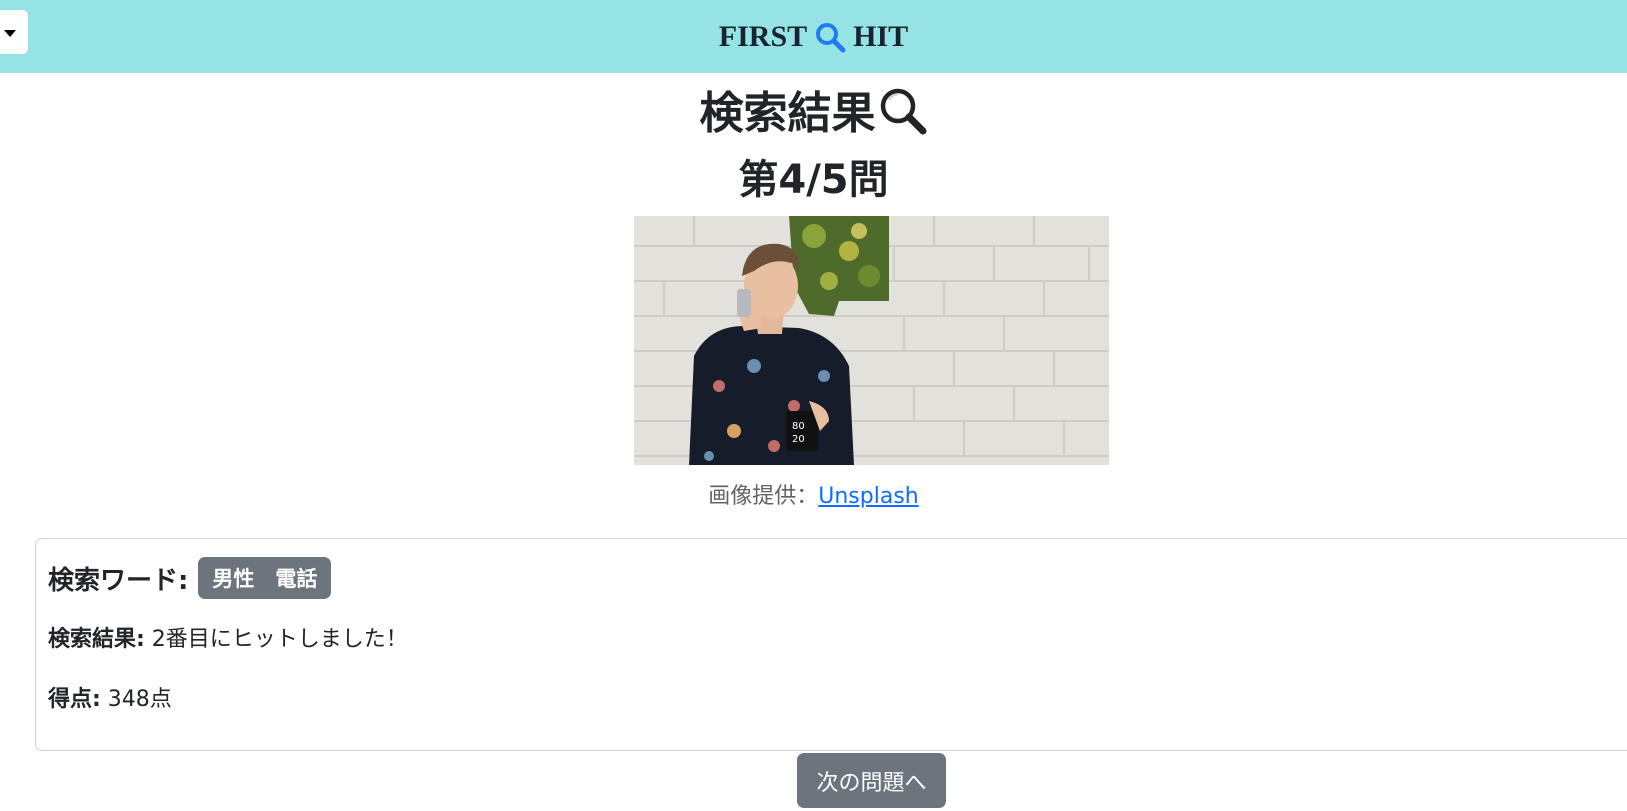  I want to click on magnifier-icon, so click(903, 111).